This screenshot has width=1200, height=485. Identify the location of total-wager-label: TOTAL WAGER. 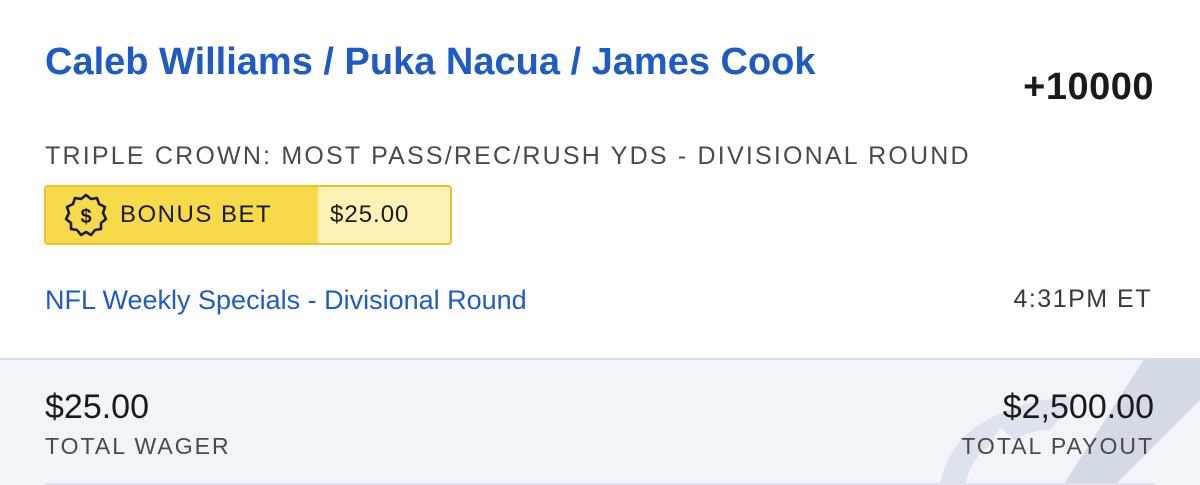
(138, 446).